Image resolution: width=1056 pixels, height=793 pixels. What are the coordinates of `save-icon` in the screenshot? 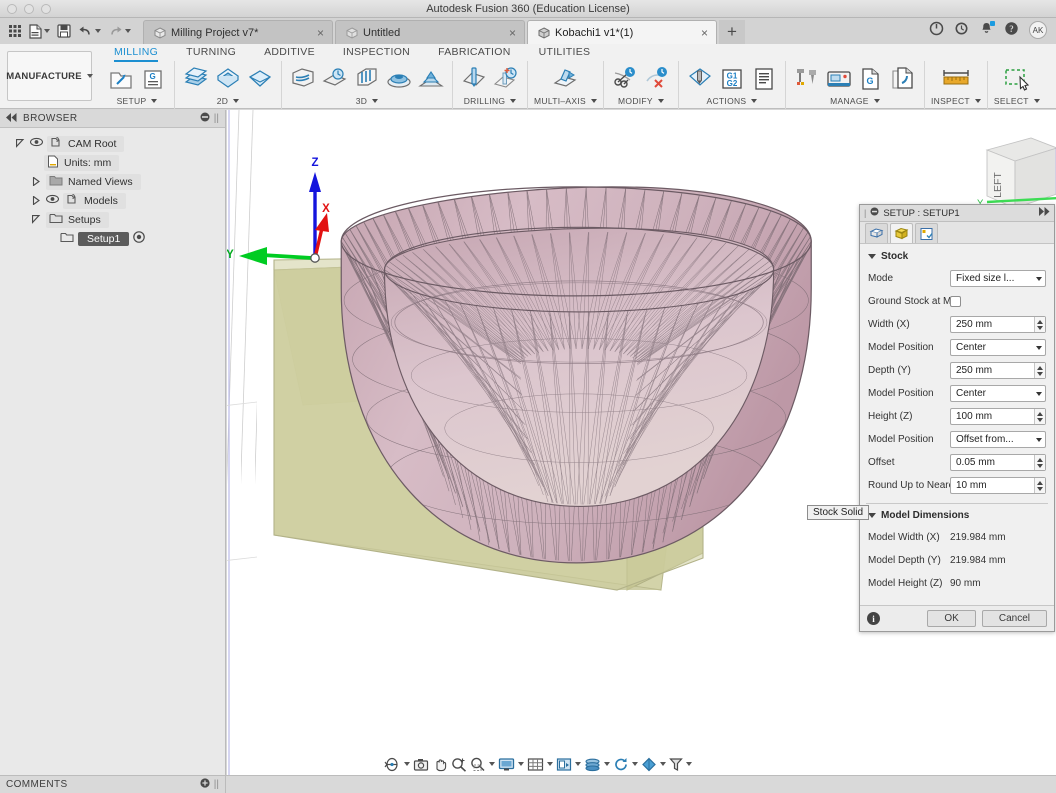 It's located at (64, 31).